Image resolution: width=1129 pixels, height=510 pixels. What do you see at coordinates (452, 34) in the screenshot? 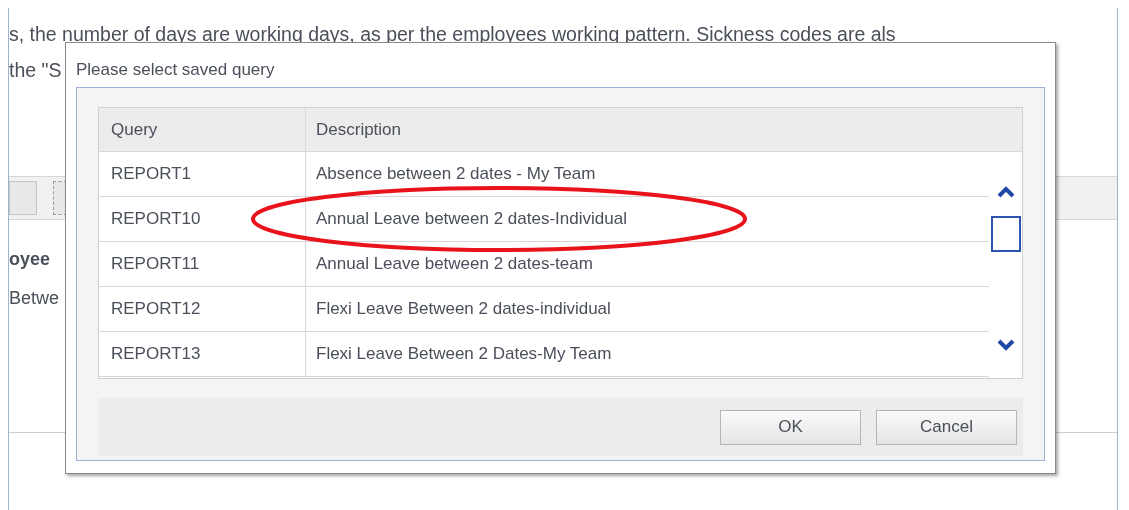
I see `body-text: s, the number of days are working days, as per the employees working pattern. Sickness codes are als` at bounding box center [452, 34].